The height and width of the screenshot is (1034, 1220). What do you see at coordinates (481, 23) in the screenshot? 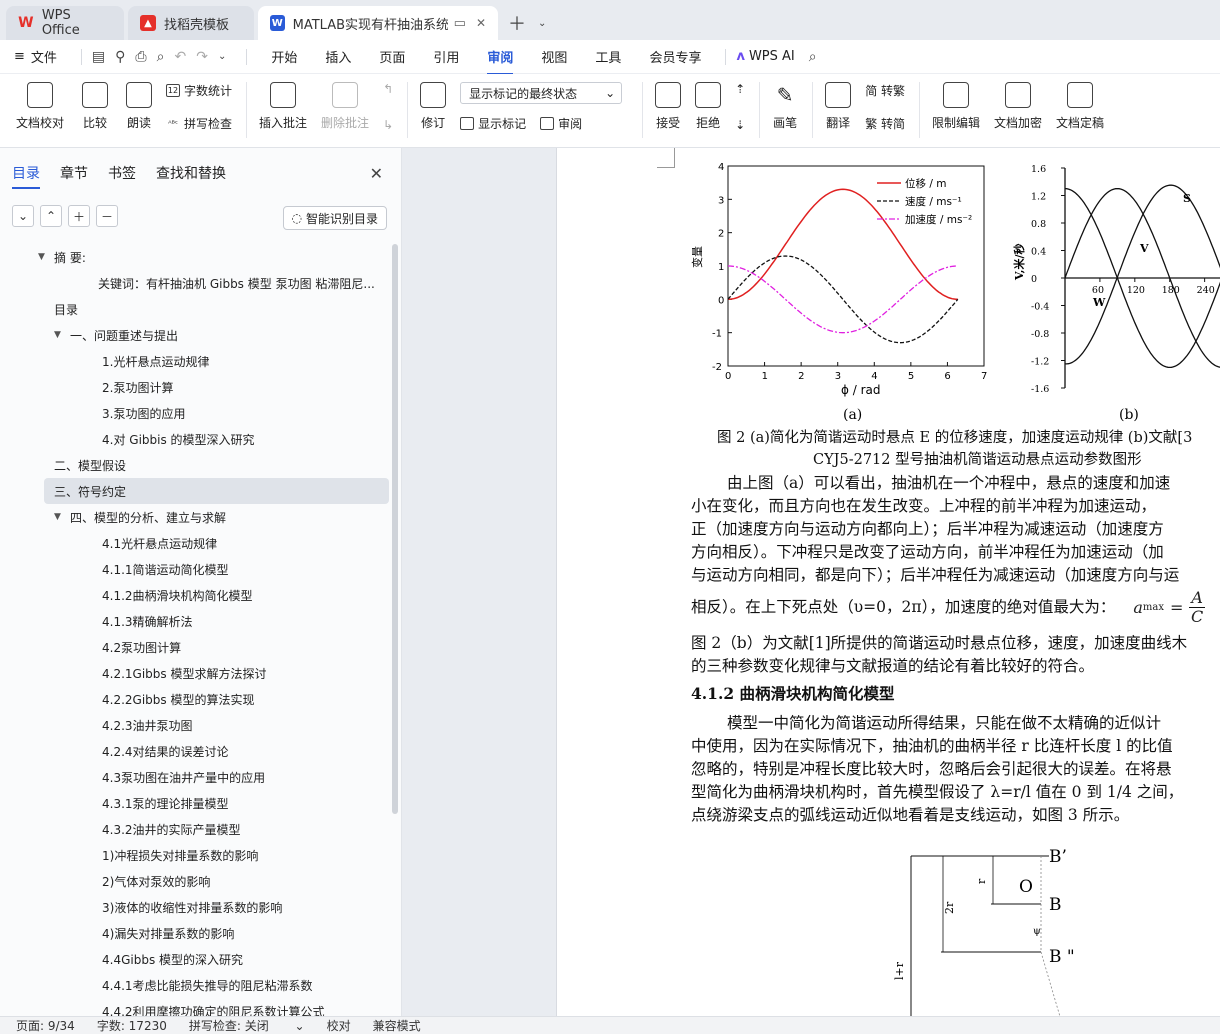
I see `close-tab-icon: ✕` at bounding box center [481, 23].